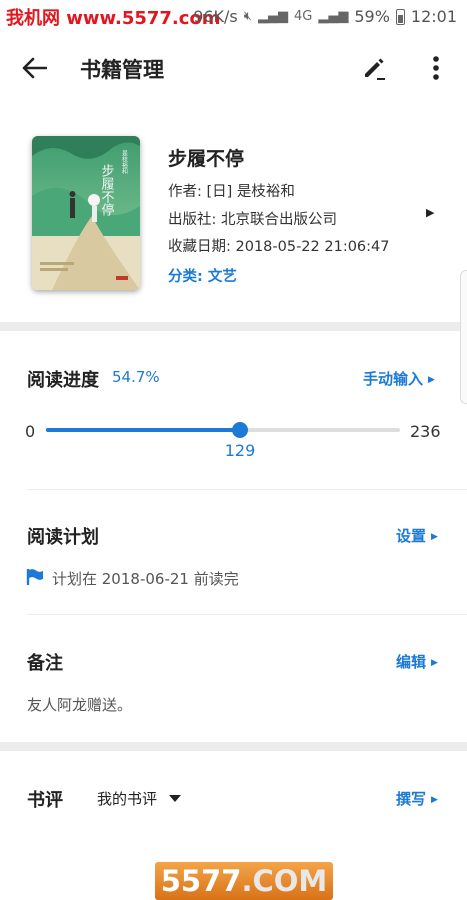 Image resolution: width=467 pixels, height=900 pixels. I want to click on clock: 12:01, so click(433, 16).